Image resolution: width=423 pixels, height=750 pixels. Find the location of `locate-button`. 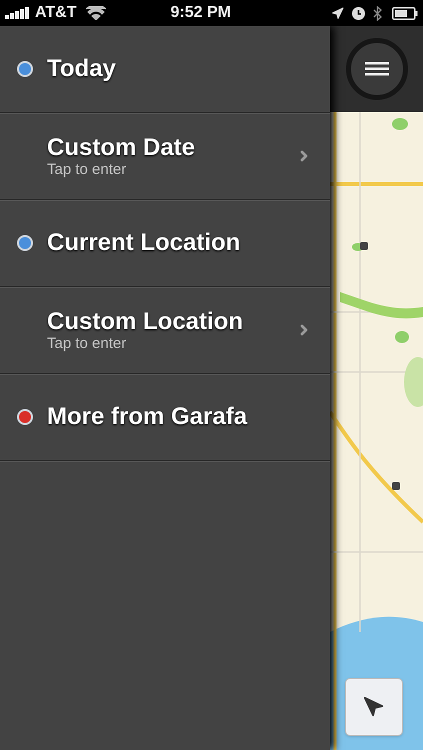

locate-button is located at coordinates (374, 707).